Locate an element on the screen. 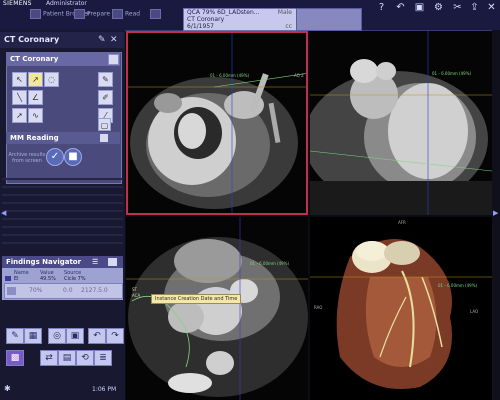  left-expand-icon: ◀ is located at coordinates (3, 213).